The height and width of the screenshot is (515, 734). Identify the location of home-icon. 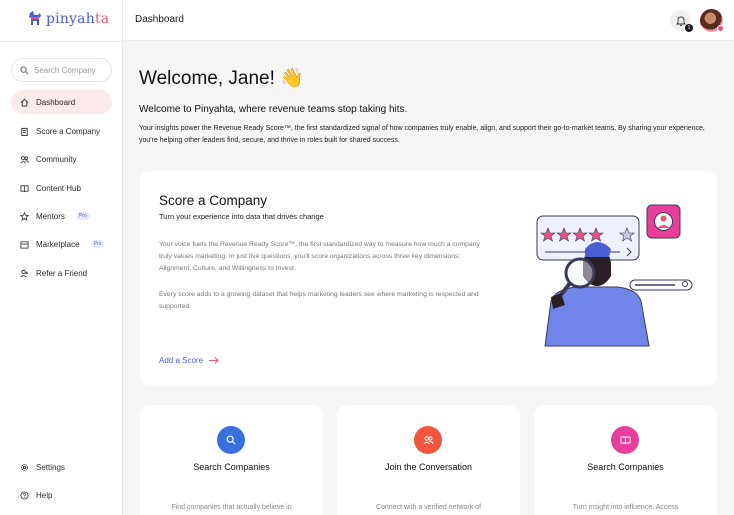
(24, 102).